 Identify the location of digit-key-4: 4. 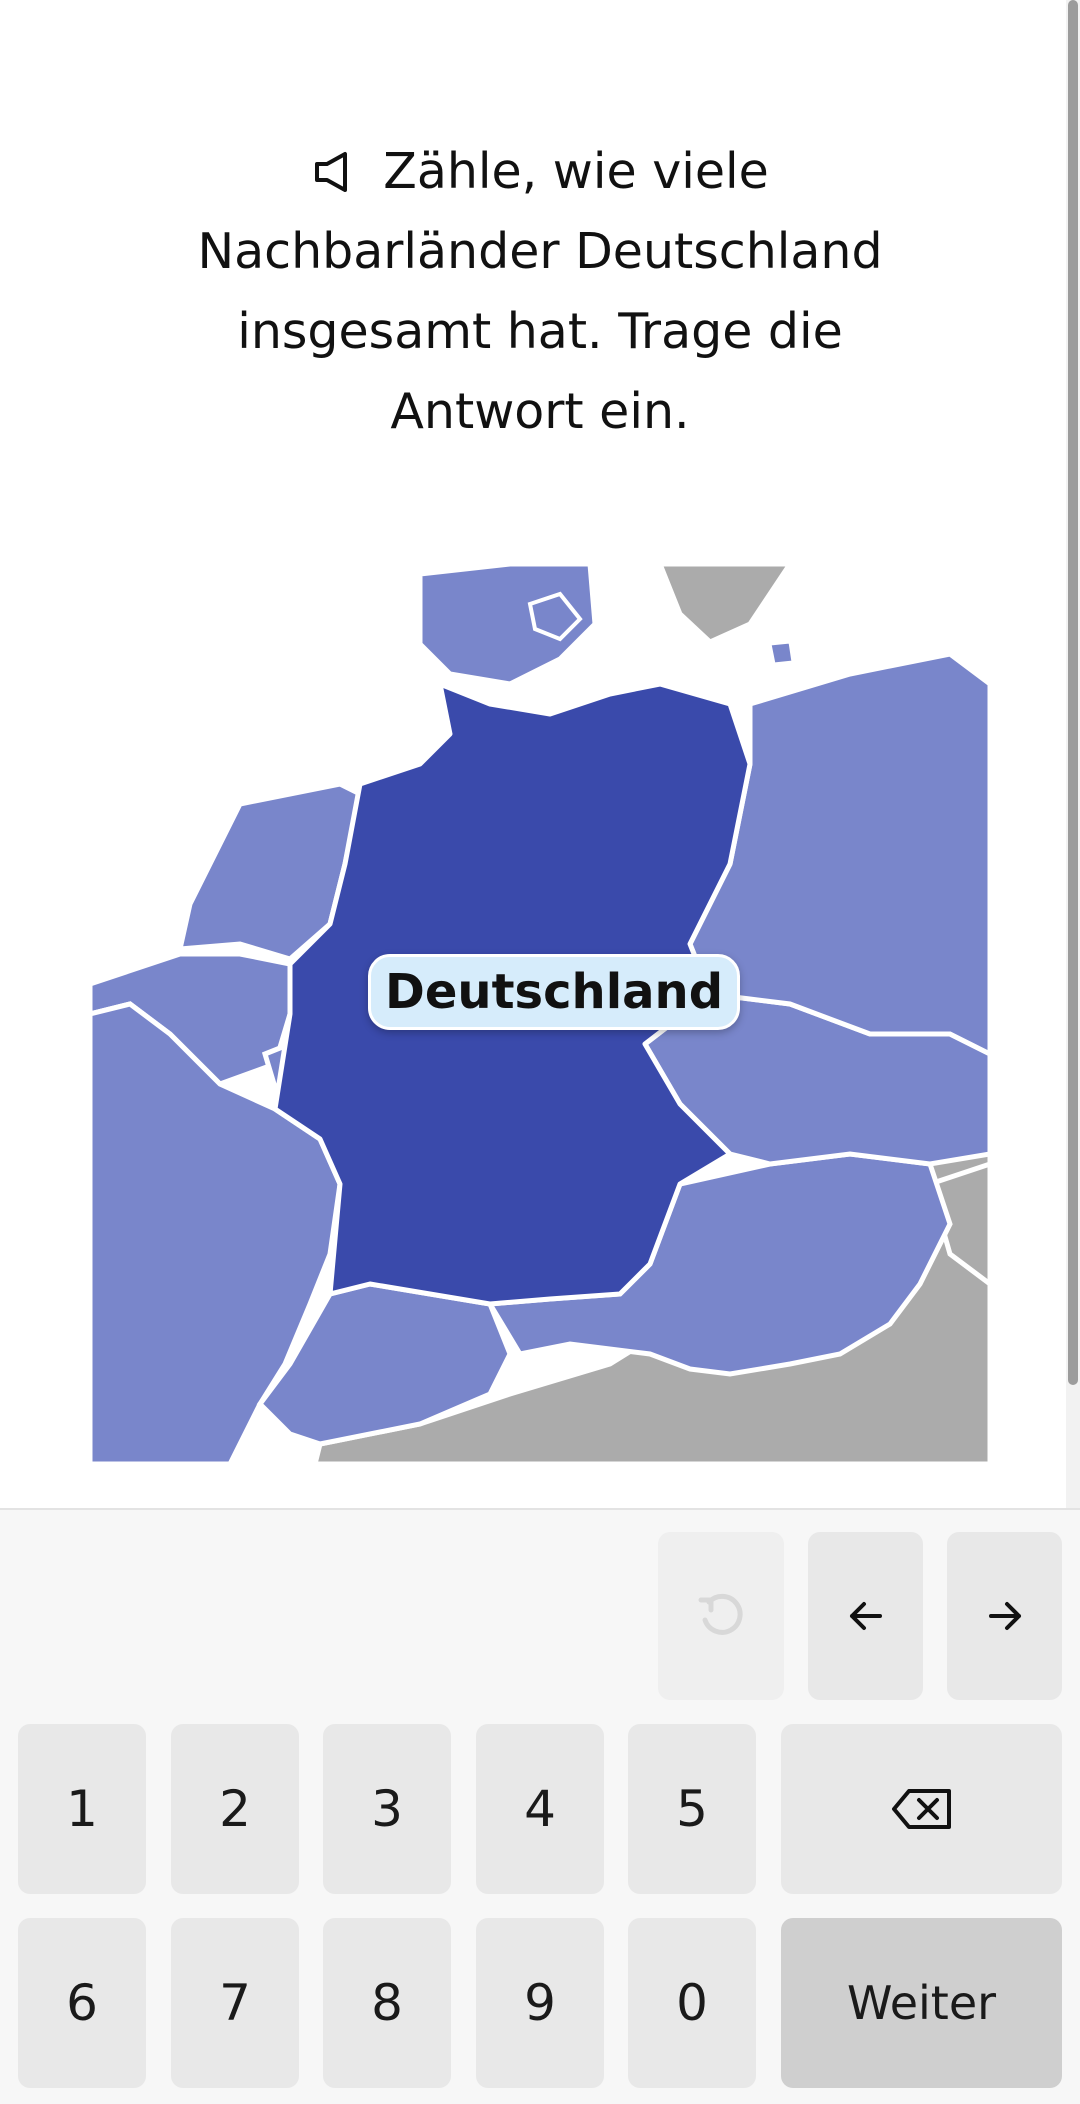
(540, 1809).